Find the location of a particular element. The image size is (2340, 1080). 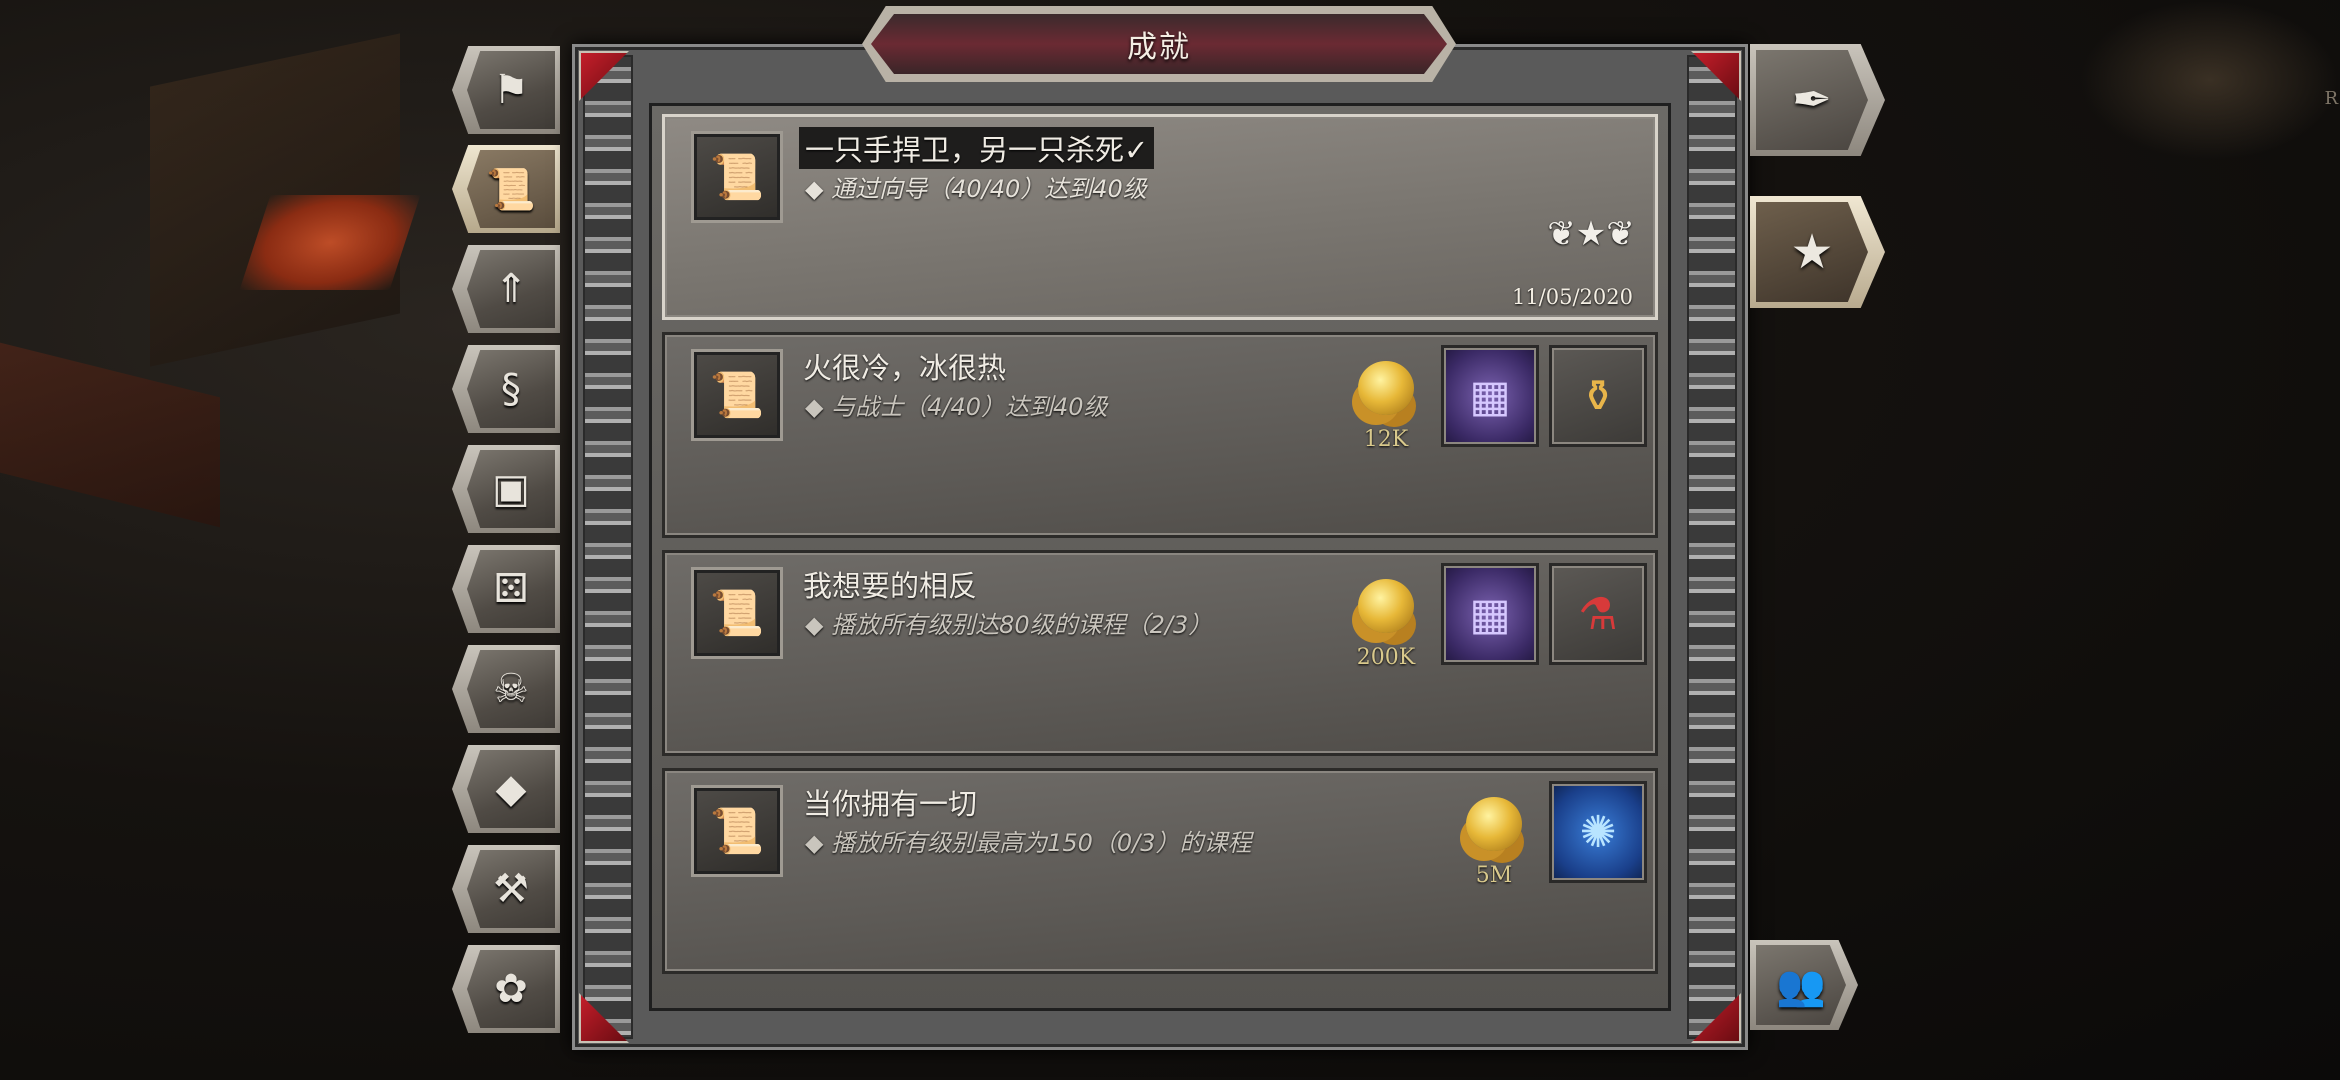

tab-social: 👥 is located at coordinates (1804, 985).